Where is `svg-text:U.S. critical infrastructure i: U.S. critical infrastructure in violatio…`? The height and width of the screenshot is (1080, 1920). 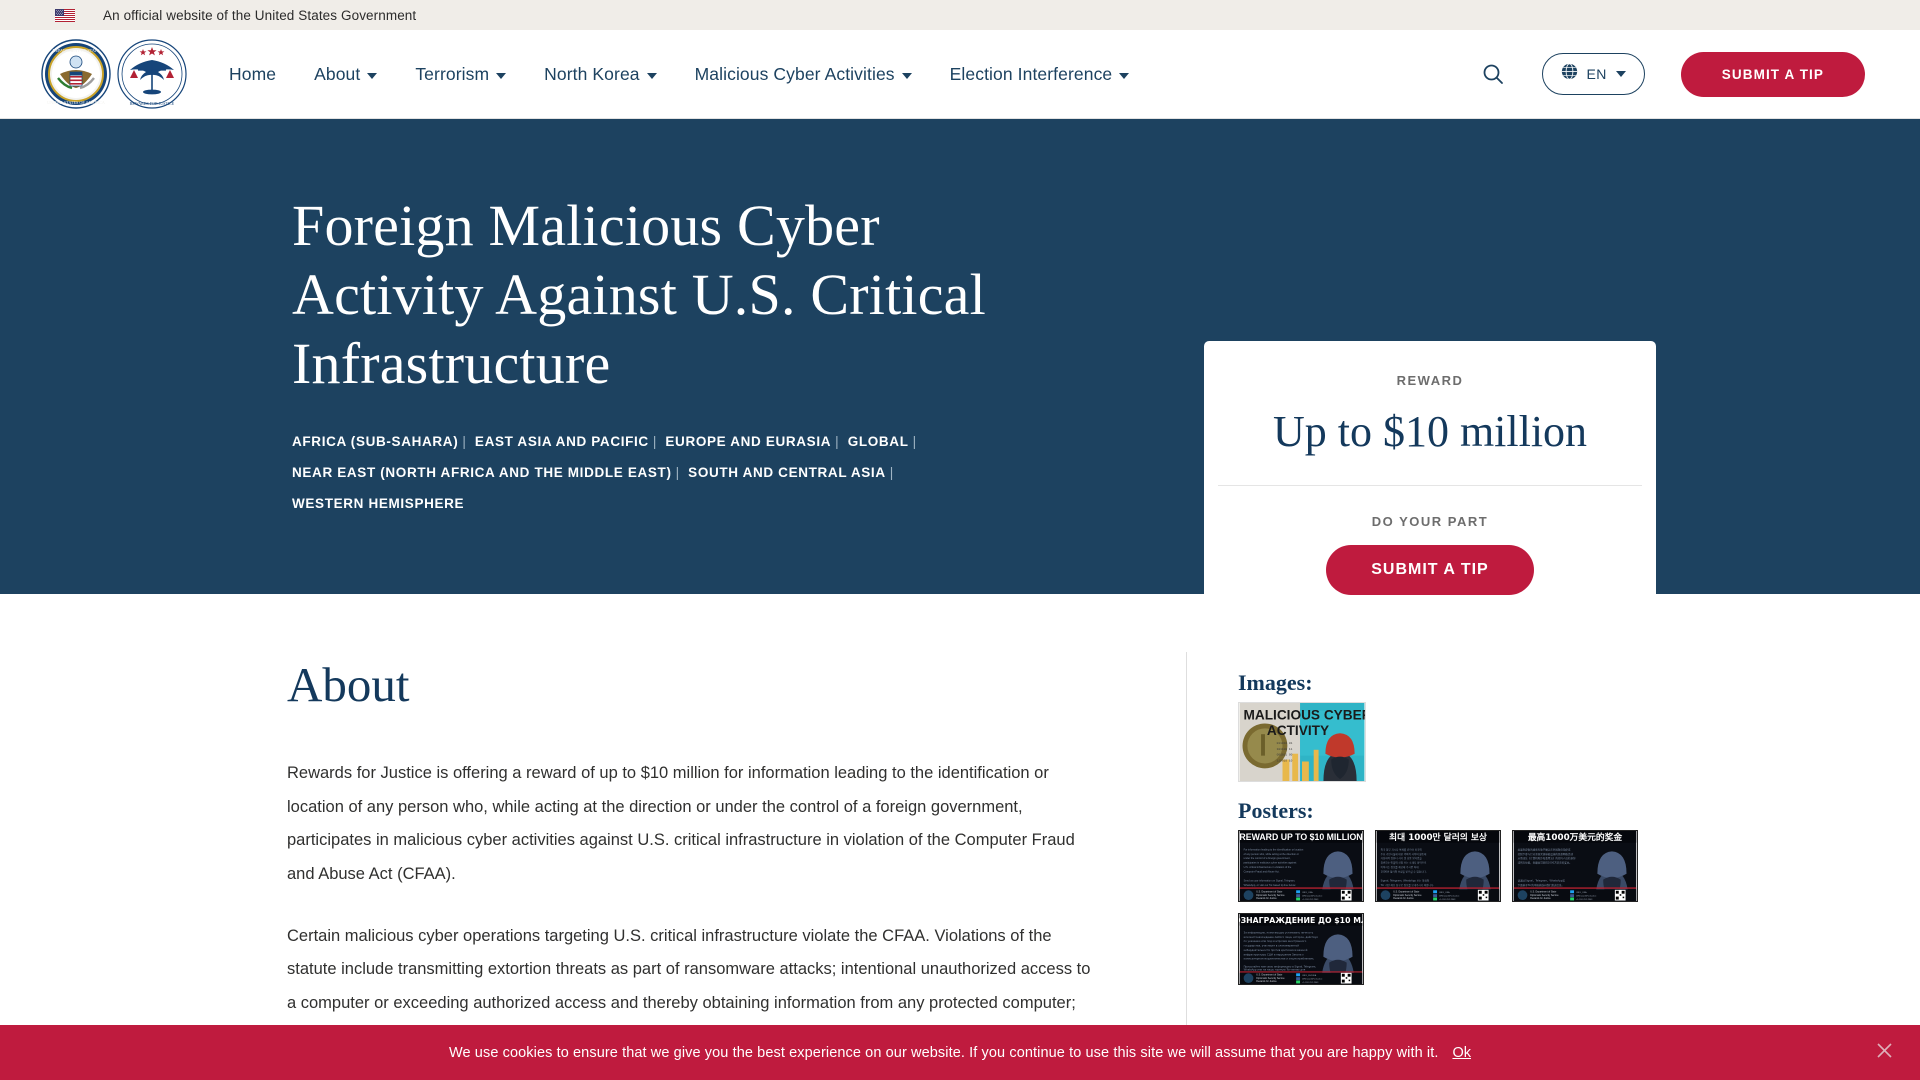 svg-text:U.S. critical infrastructure i: U.S. critical infrastructure in violatio… is located at coordinates (1268, 867).